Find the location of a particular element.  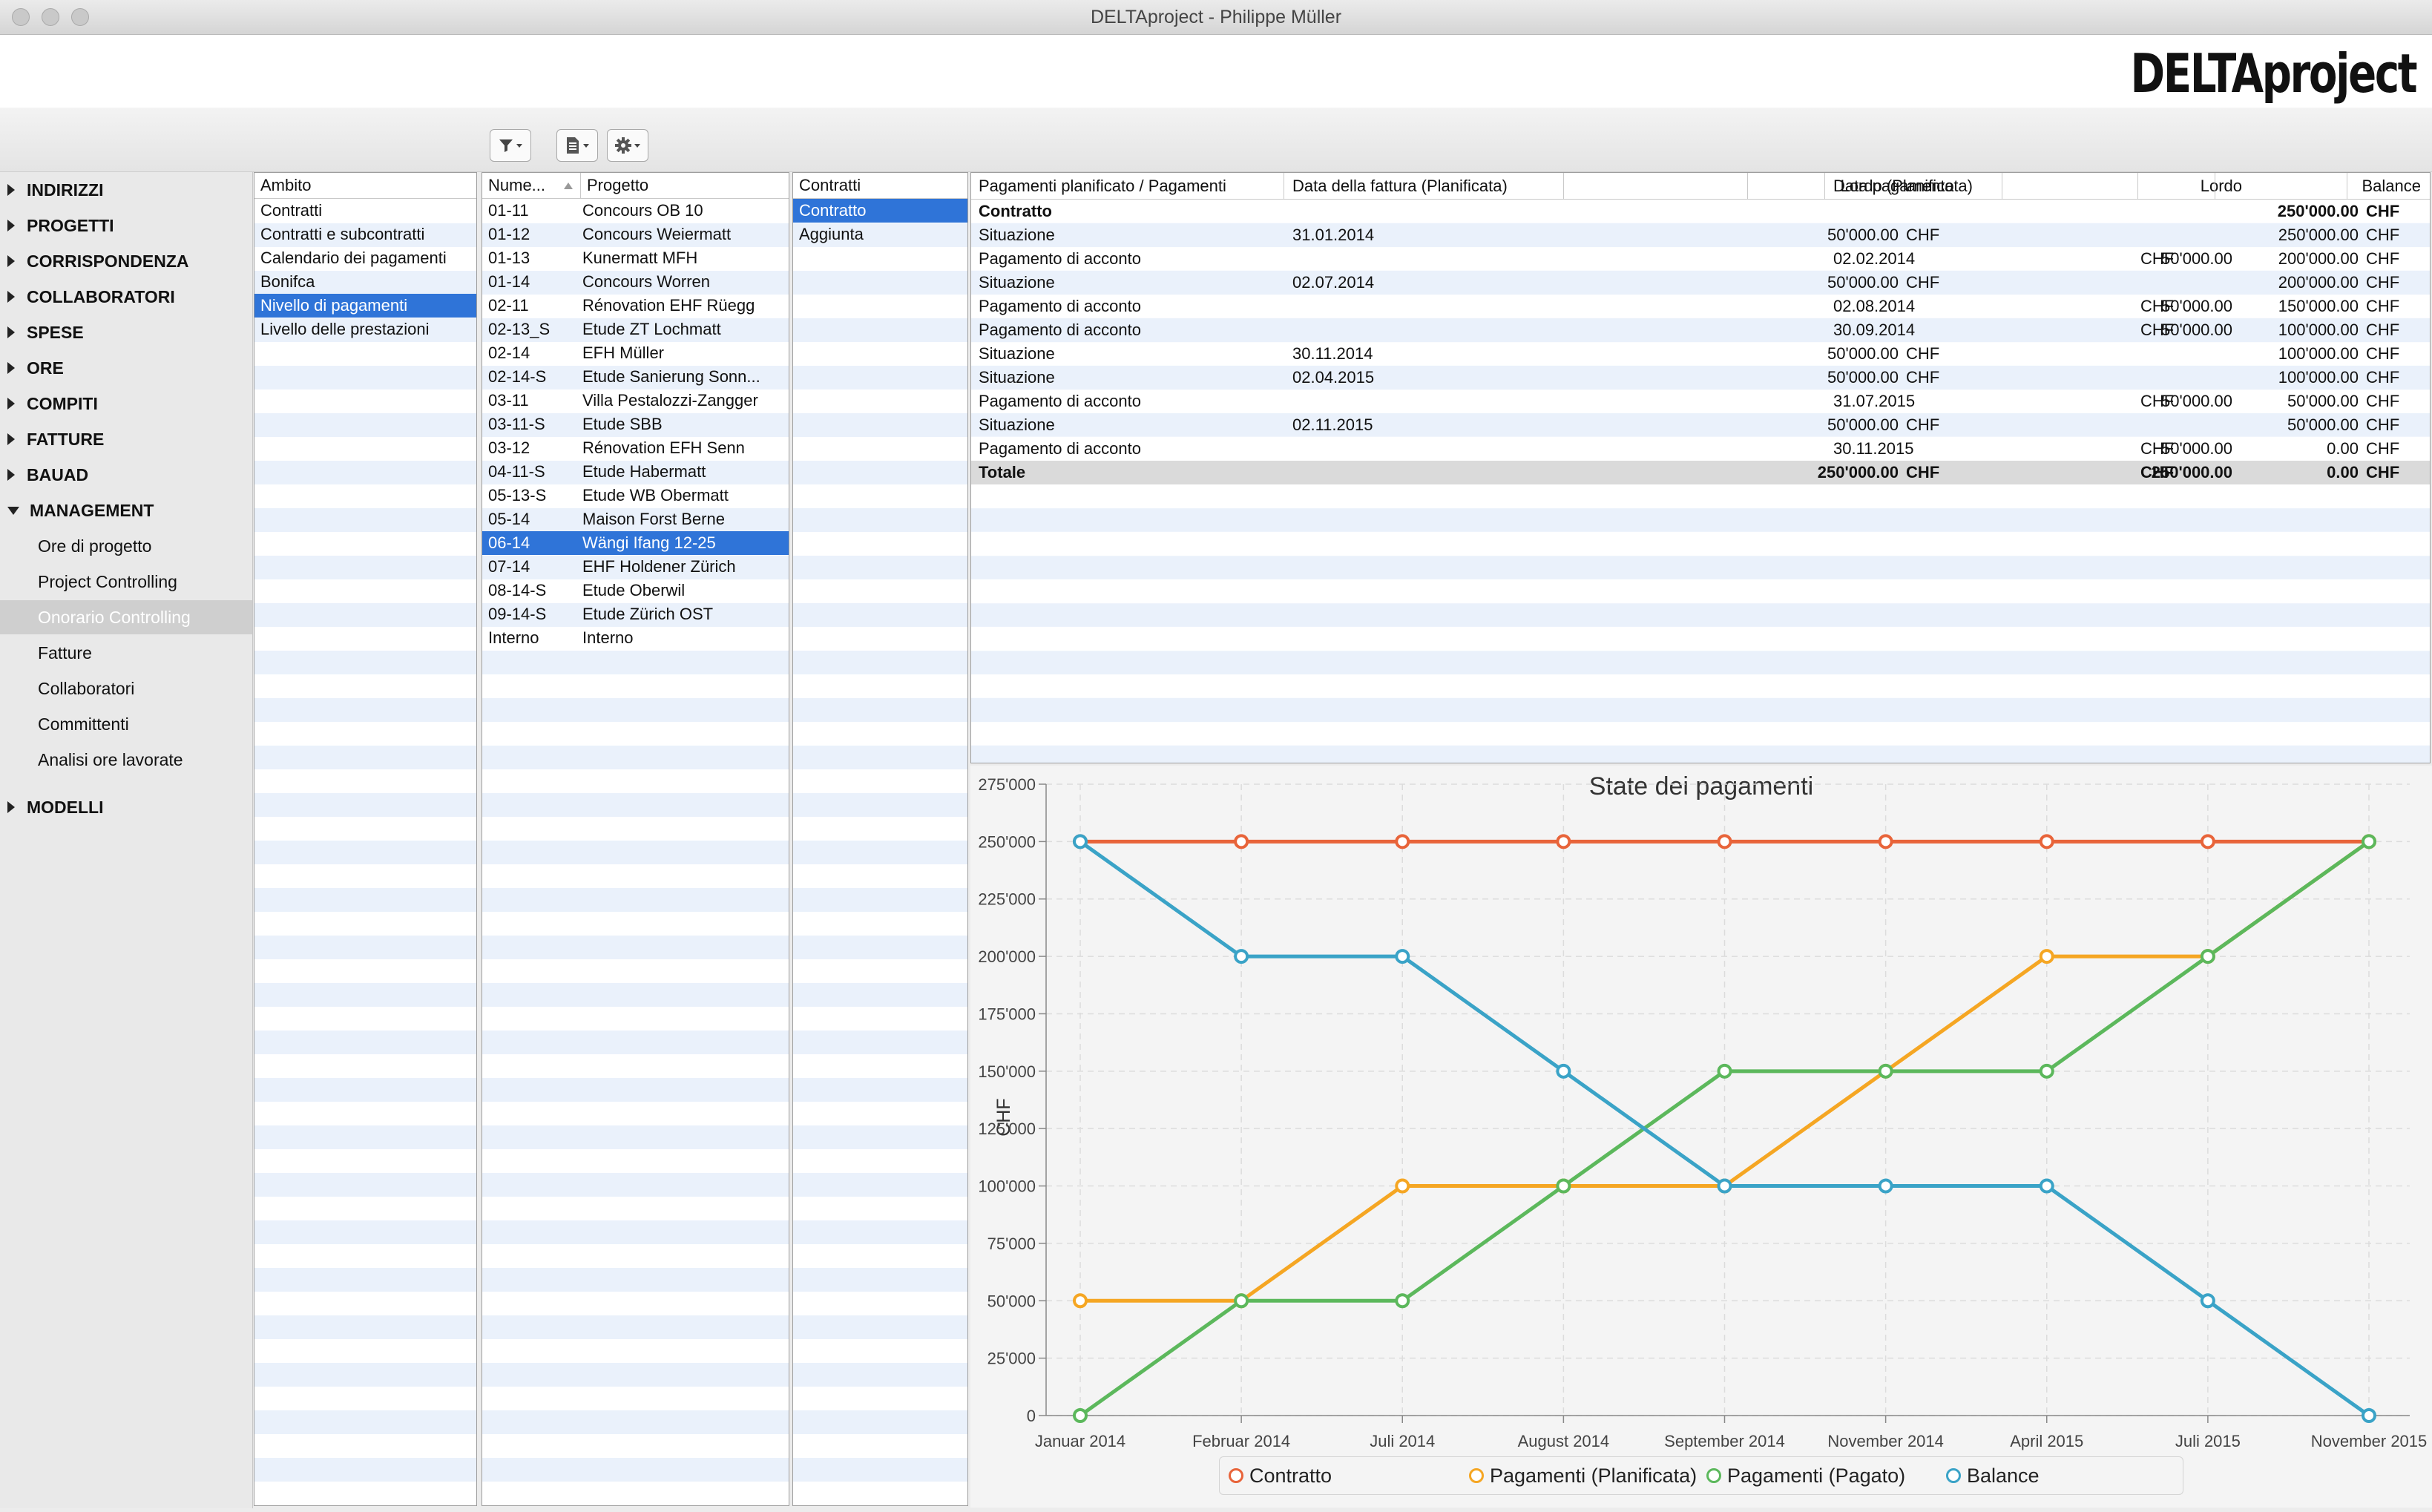

legend-item-paid: Pagamenti (Pagato) is located at coordinates (1805, 1475).